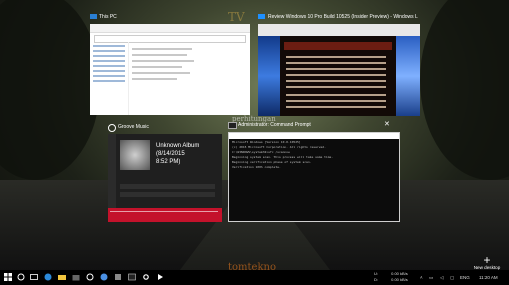 This screenshot has height=285, width=509. I want to click on groove-window-title: Groove Music, so click(133, 127).